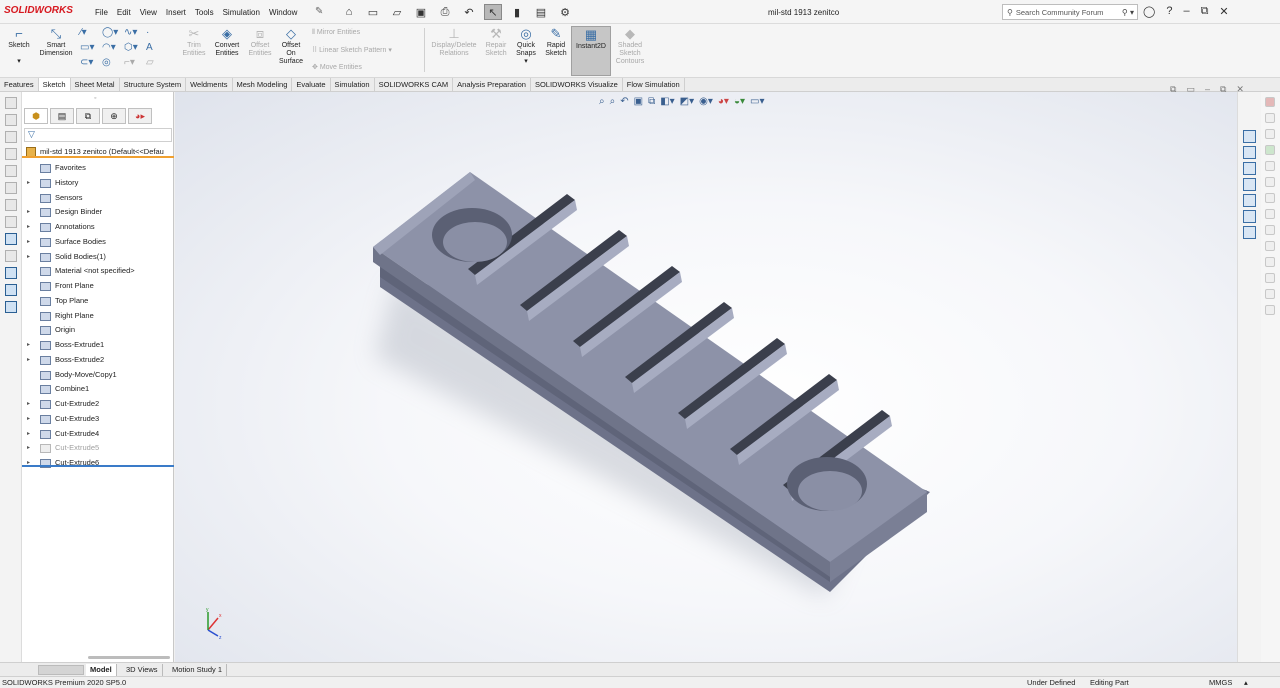  I want to click on feature-tree-item: ▸ Surface Bodies, so click(98, 242).